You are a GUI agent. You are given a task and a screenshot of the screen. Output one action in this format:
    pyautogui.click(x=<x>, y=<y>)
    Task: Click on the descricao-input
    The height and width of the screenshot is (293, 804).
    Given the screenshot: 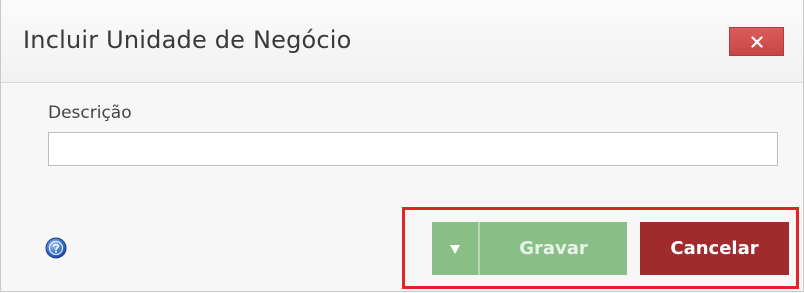 What is the action you would take?
    pyautogui.click(x=413, y=149)
    